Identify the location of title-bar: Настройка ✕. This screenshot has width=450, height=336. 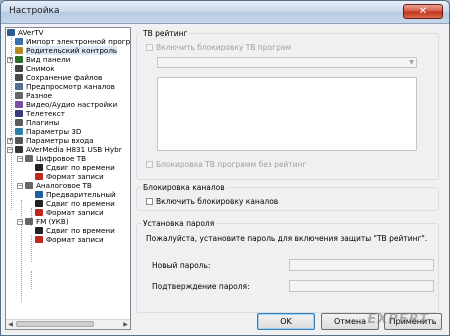
(225, 12).